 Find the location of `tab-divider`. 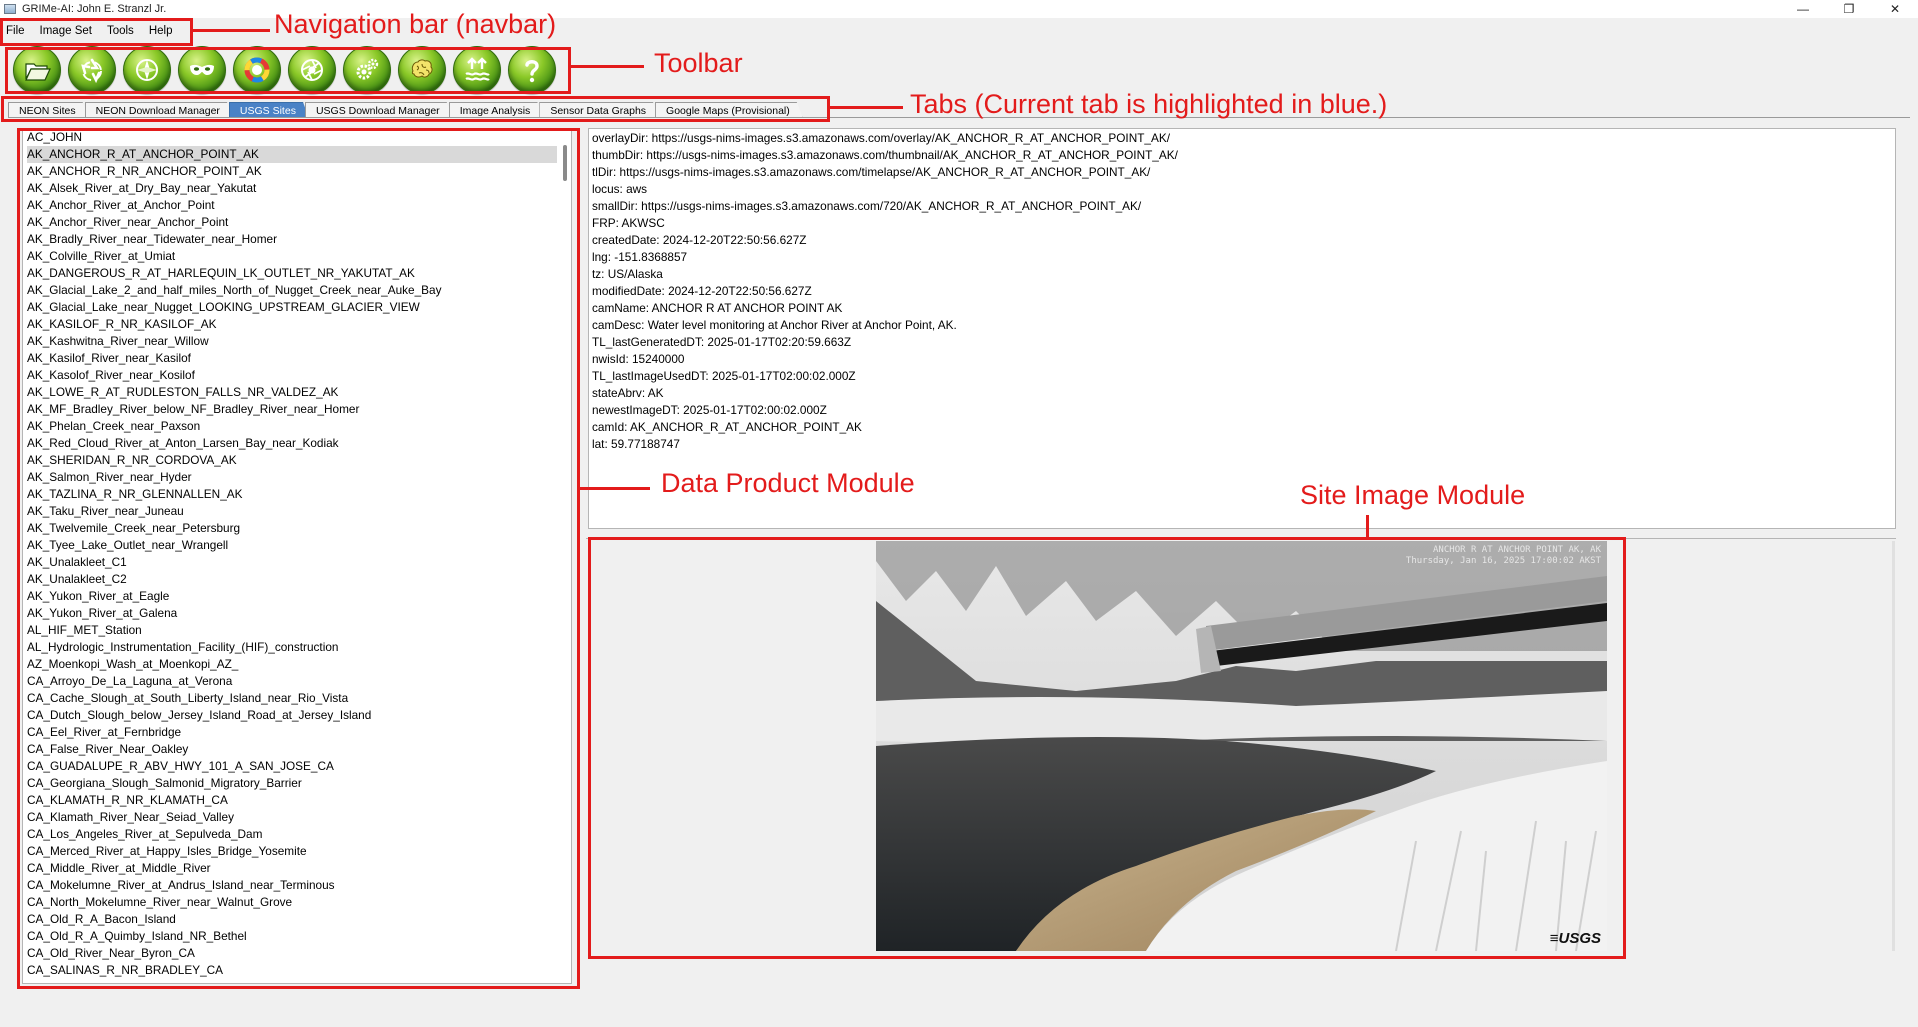

tab-divider is located at coordinates (959, 117).